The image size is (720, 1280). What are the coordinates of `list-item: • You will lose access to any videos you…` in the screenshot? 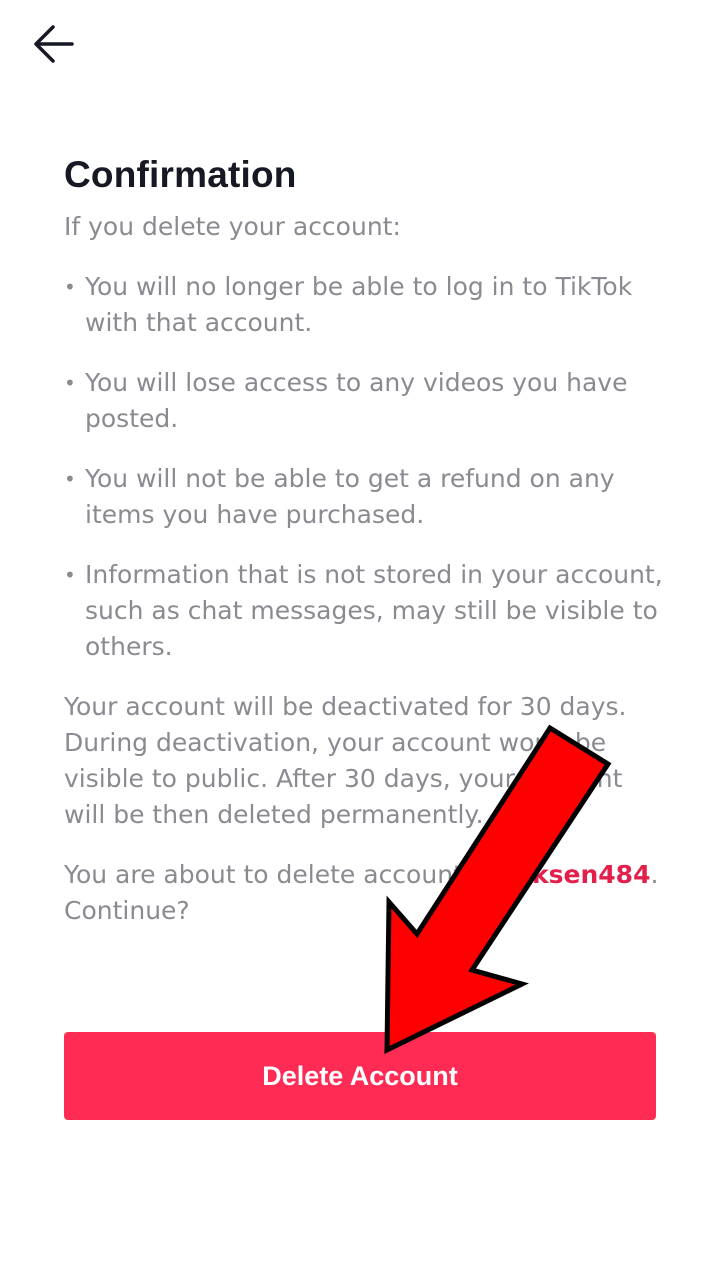 It's located at (364, 401).